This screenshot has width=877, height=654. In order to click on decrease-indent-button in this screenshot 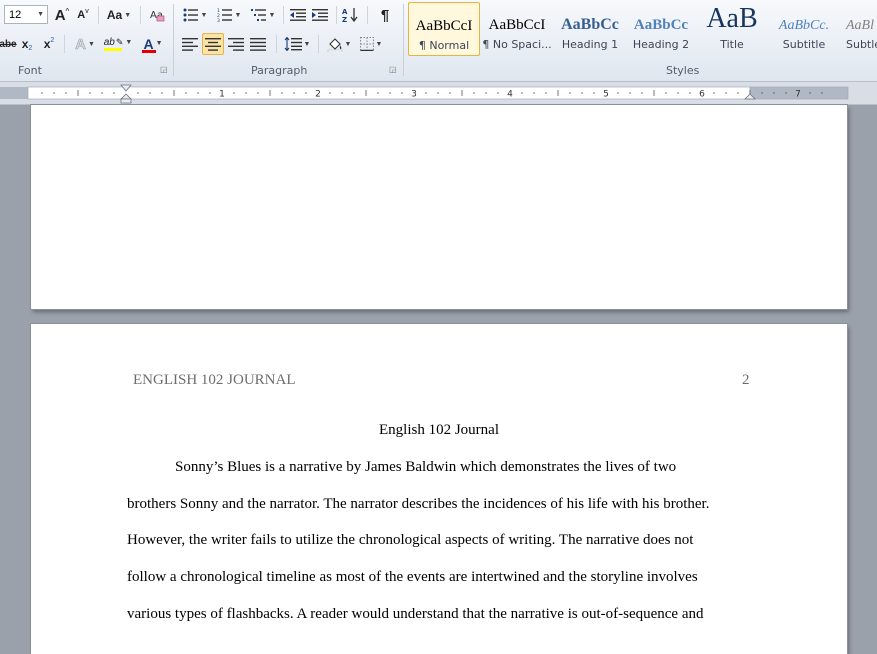, I will do `click(298, 15)`.